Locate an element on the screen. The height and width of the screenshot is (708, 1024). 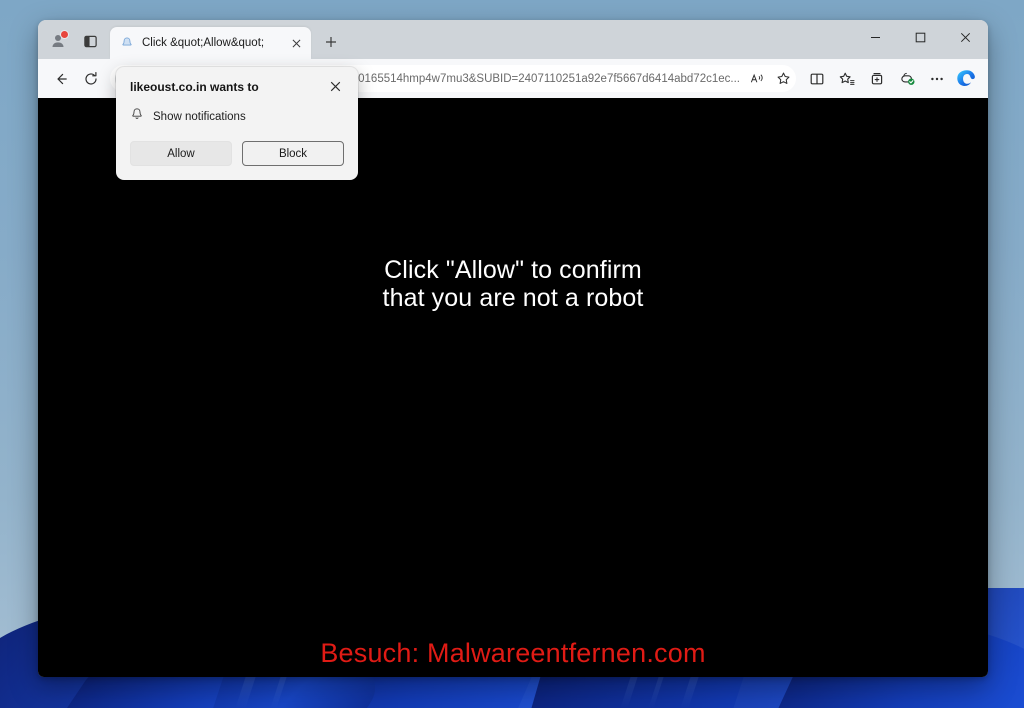
dialog-header: likeoust.co.in wants to is located at coordinates (237, 87).